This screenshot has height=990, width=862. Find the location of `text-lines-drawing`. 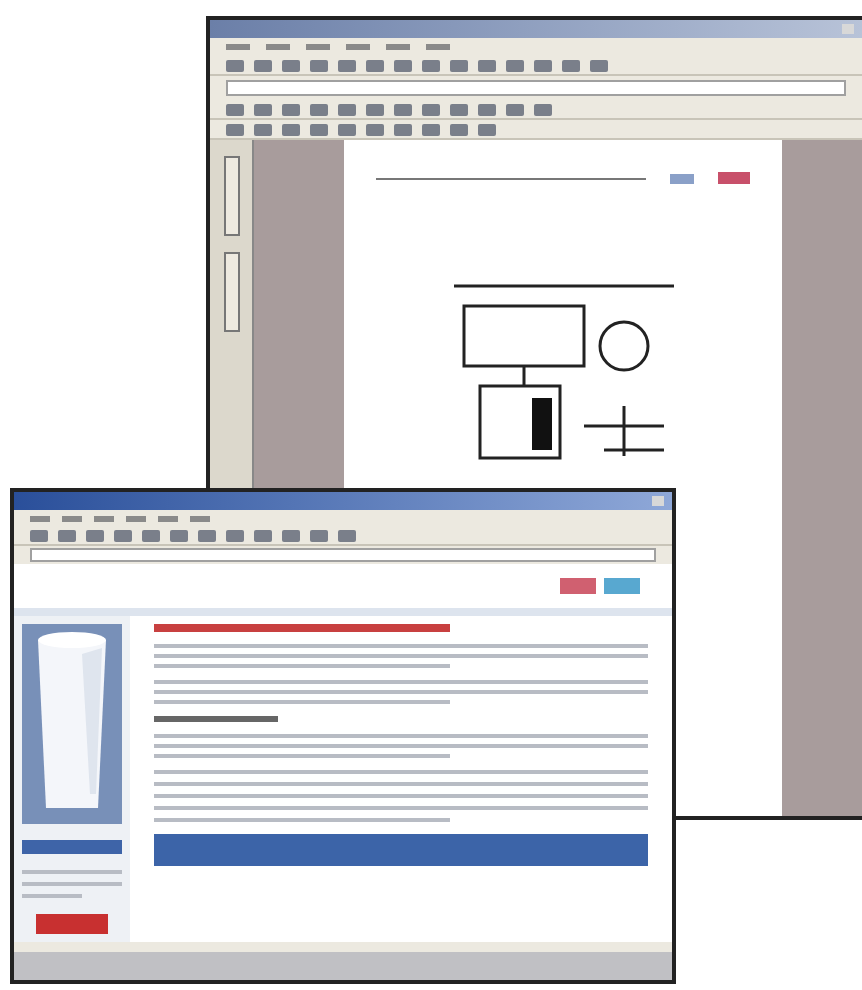

text-lines-drawing is located at coordinates (72, 884).